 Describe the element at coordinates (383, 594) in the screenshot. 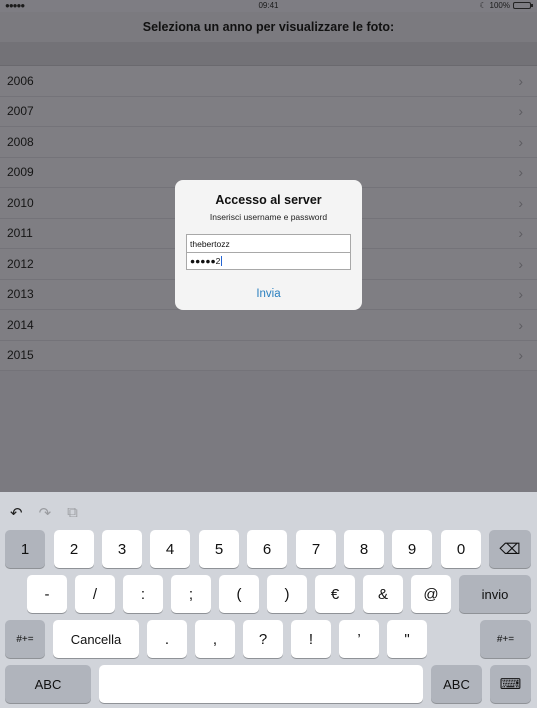

I see `key-ampersand: &` at that location.